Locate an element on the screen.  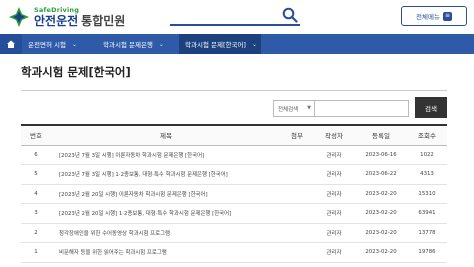
row-views: 19786 is located at coordinates (427, 252).